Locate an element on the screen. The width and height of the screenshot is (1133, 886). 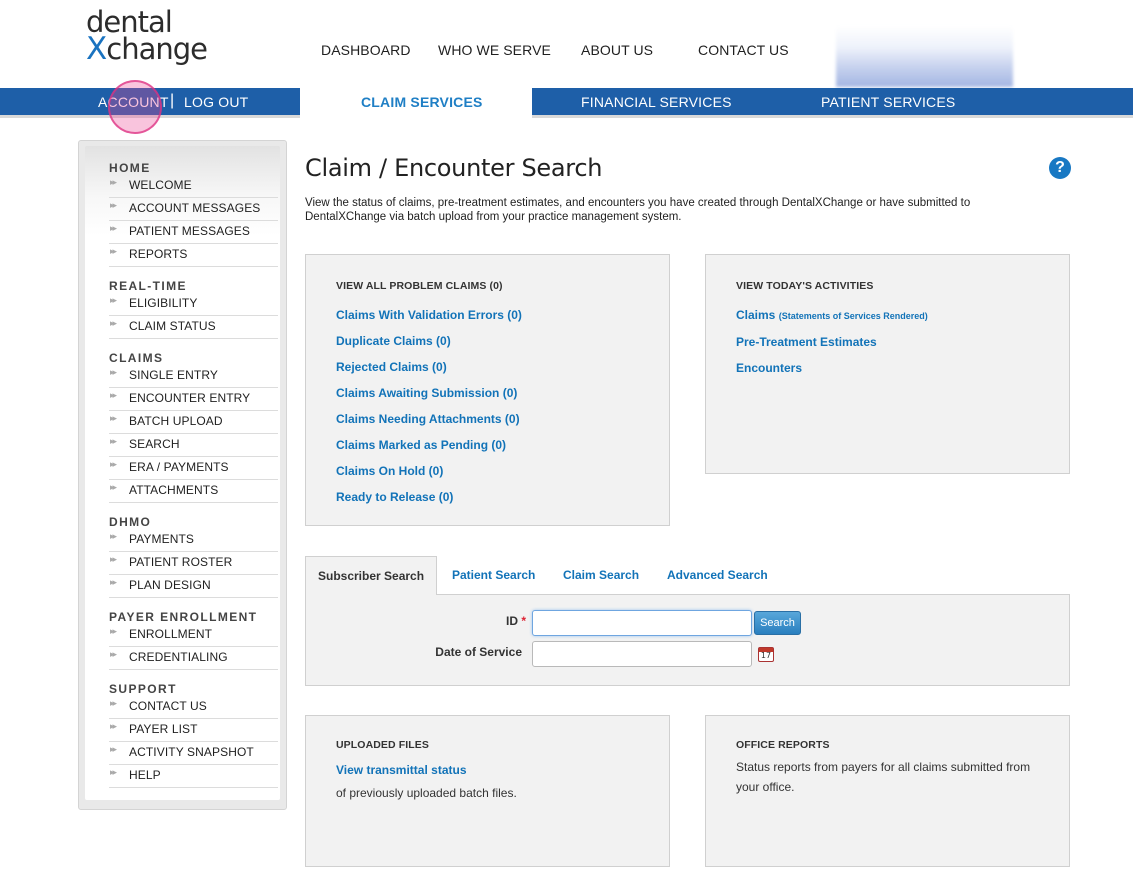
logo-x: X is located at coordinates (96, 49).